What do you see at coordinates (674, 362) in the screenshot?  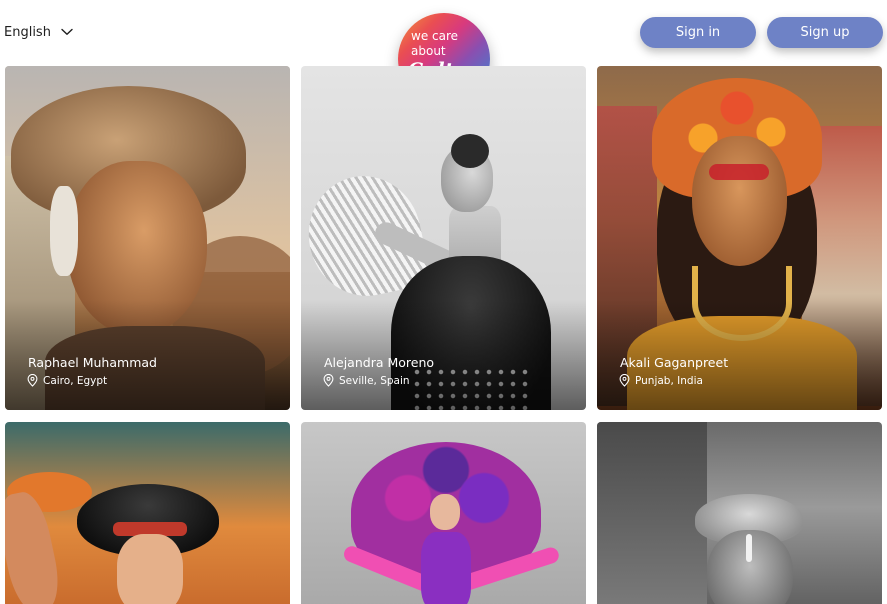 I see `profile-name: Akali Gaganpreet` at bounding box center [674, 362].